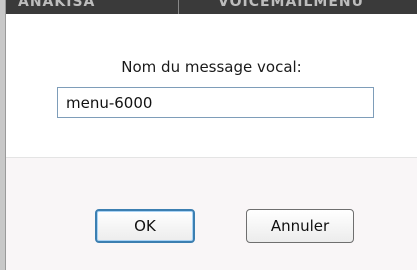  What do you see at coordinates (57, 5) in the screenshot?
I see `background-ghost-text-left: ANAKISA` at bounding box center [57, 5].